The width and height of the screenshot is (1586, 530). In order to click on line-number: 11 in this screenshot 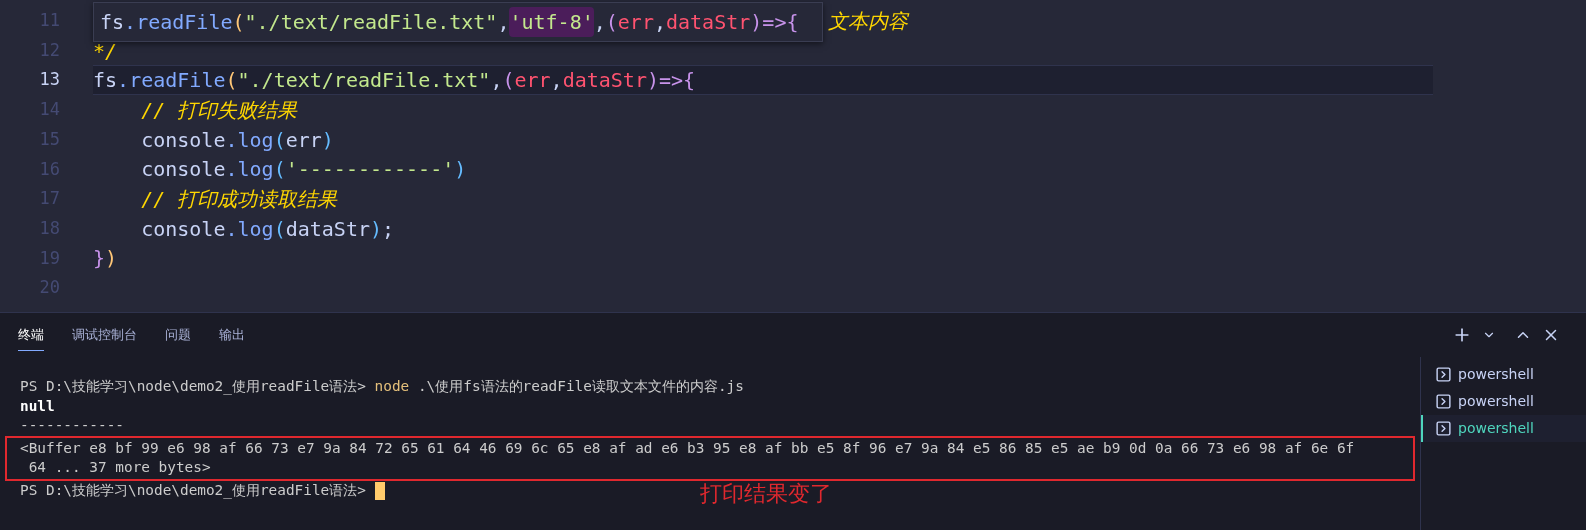, I will do `click(49, 21)`.